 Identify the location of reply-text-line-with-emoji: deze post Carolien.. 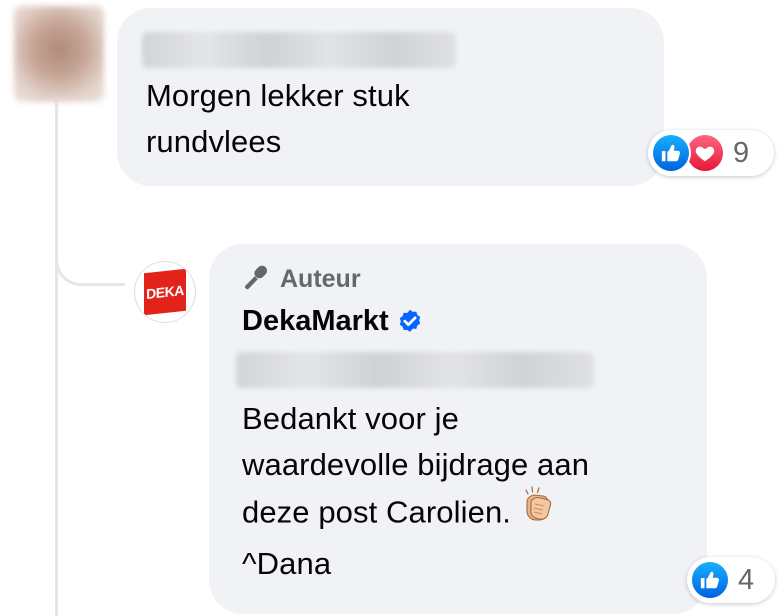
(462, 513).